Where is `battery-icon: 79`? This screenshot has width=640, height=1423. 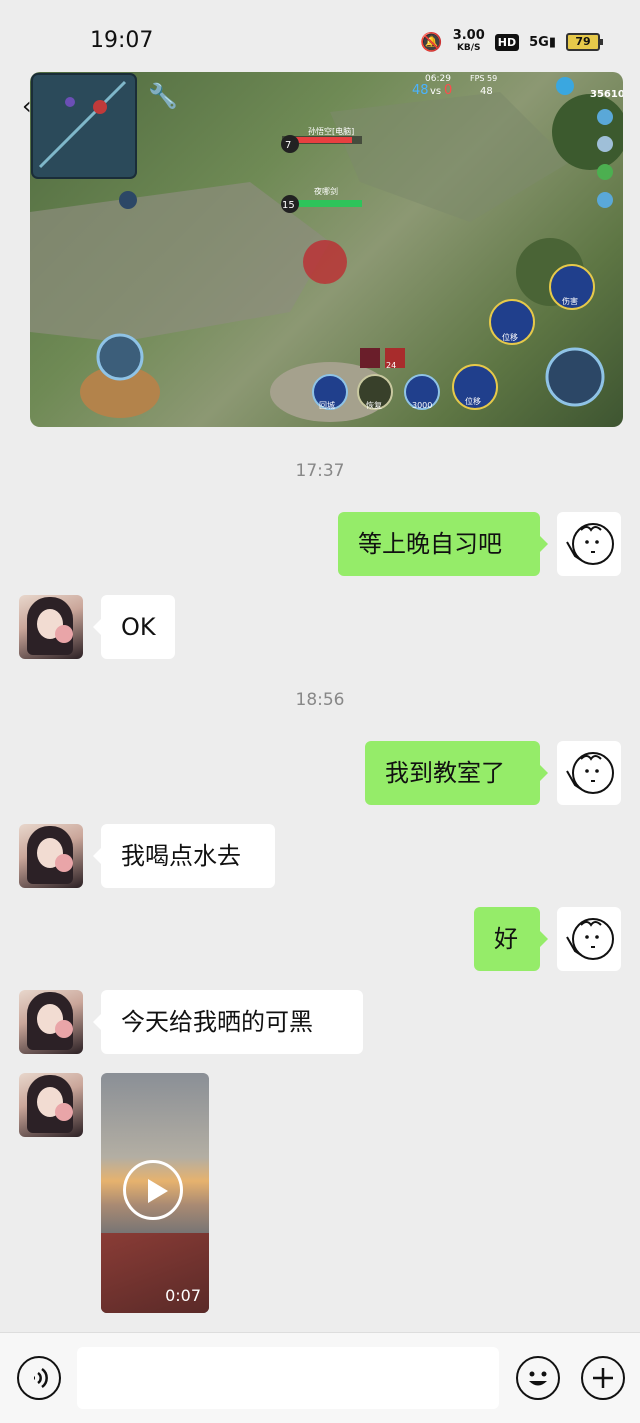
battery-icon: 79 is located at coordinates (584, 42).